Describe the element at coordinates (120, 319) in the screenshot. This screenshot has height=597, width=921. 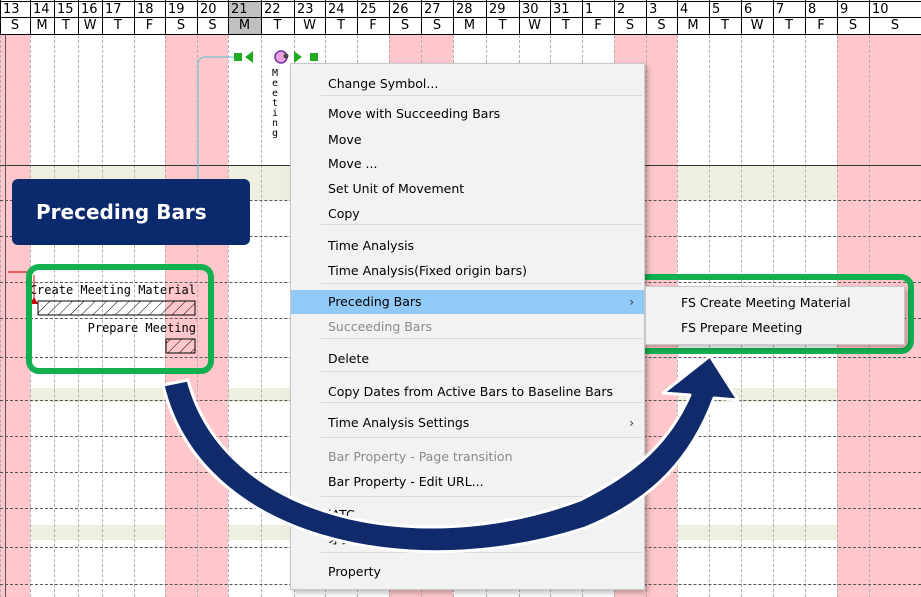
I see `highlight-frame-preceding-bars` at that location.